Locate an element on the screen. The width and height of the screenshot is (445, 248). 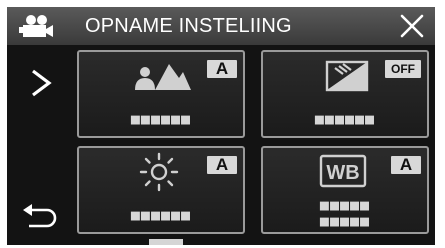
tile-white-balance: WB A ■■■■■ ■■■■■ is located at coordinates (345, 190).